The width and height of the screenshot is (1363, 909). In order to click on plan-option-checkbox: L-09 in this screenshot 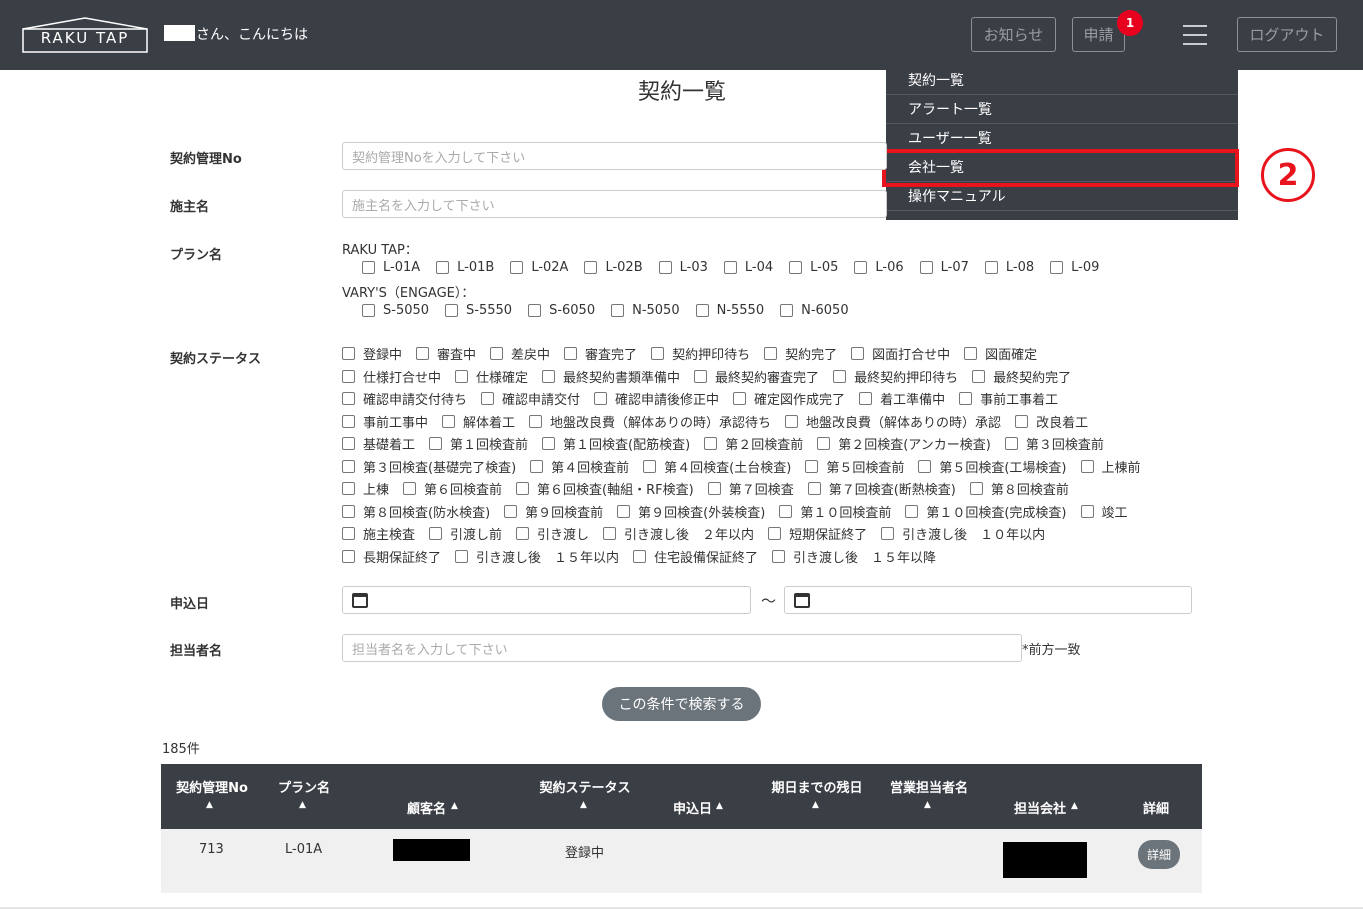, I will do `click(1074, 267)`.